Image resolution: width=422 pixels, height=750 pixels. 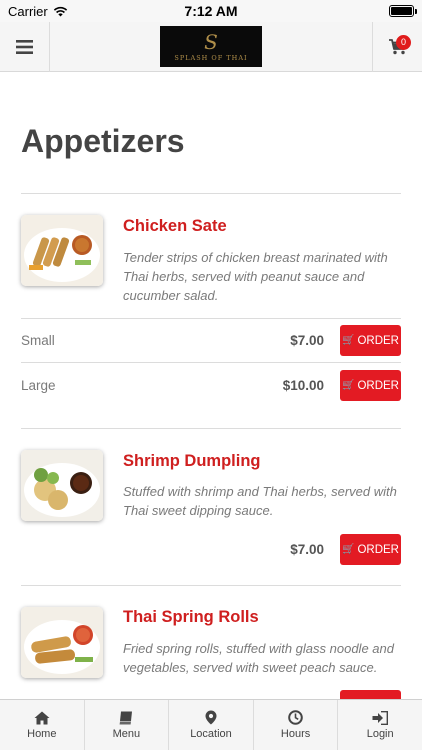 What do you see at coordinates (295, 717) in the screenshot?
I see `clock-icon` at bounding box center [295, 717].